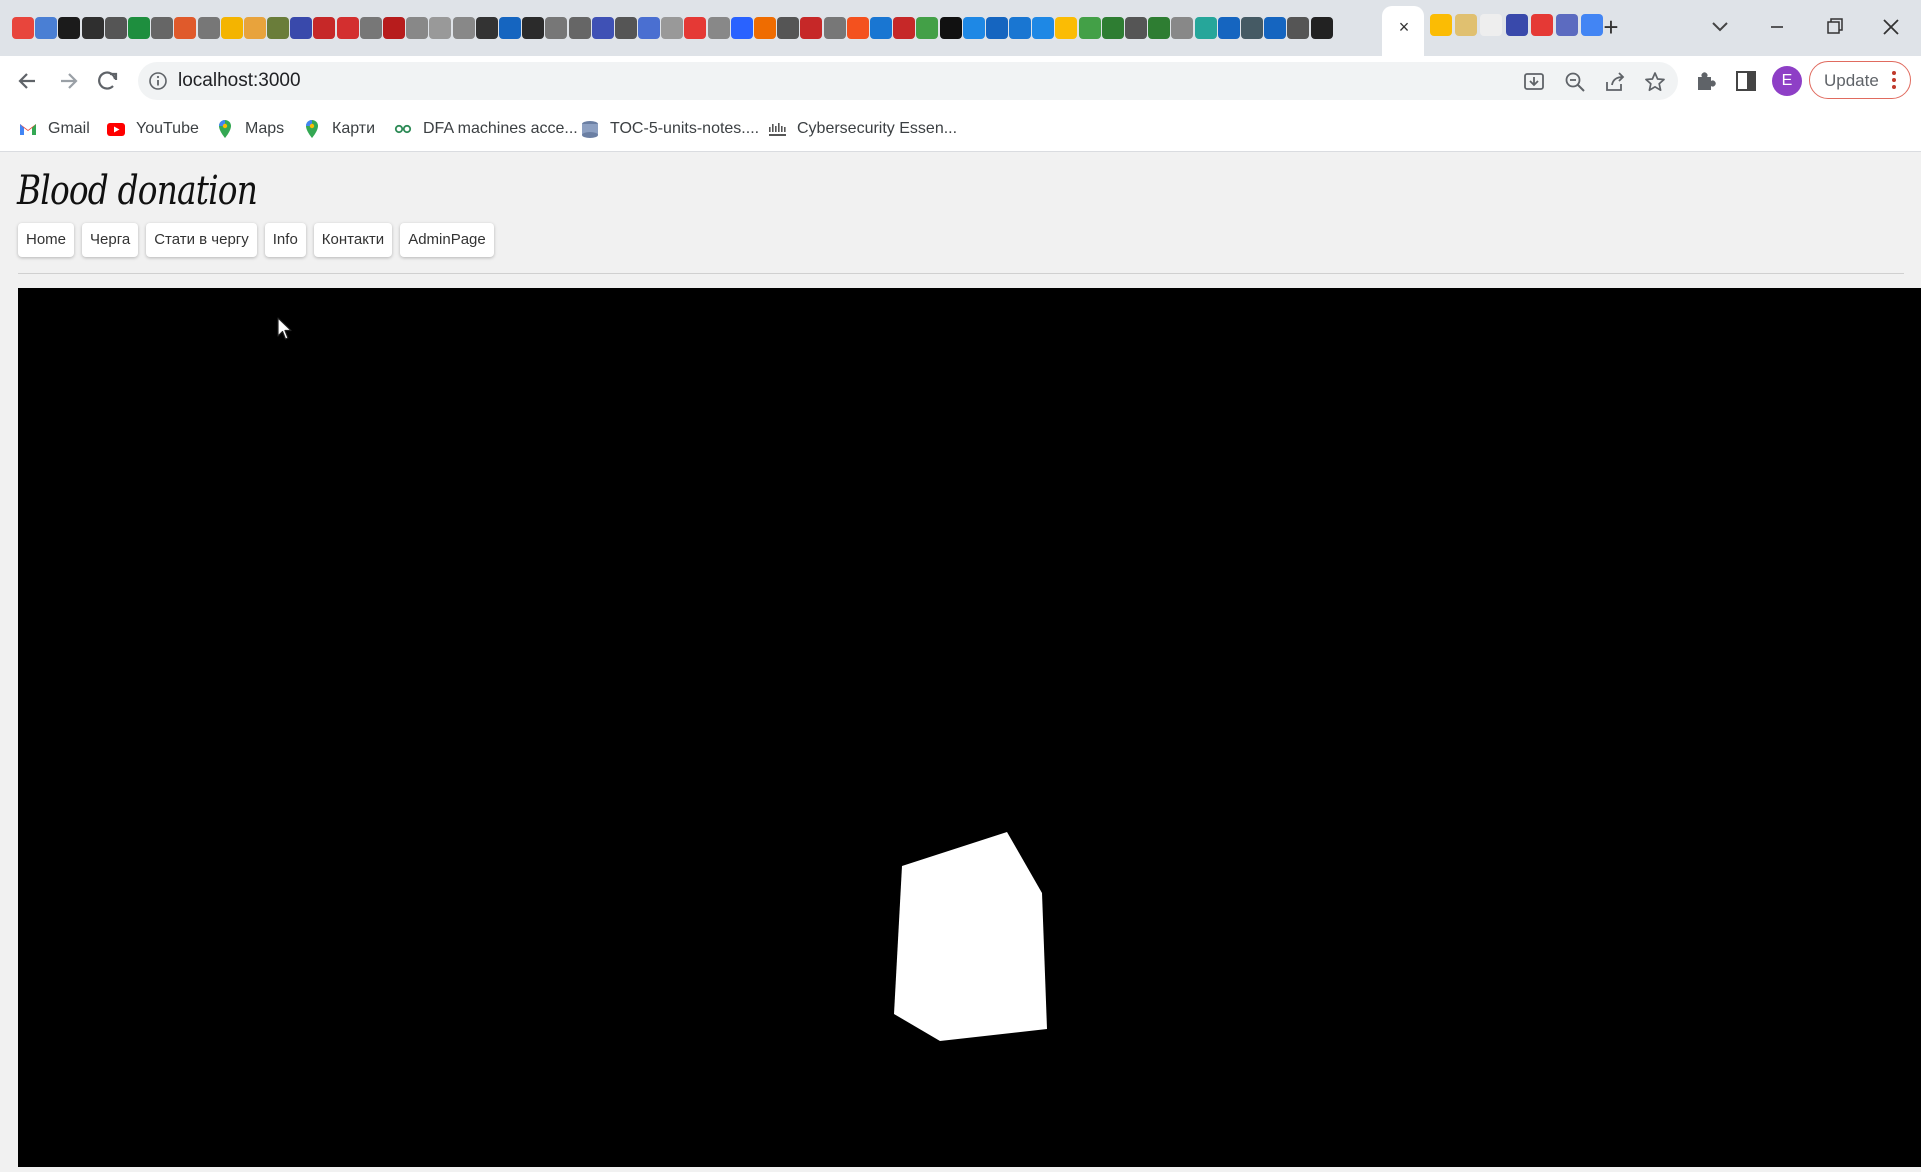  Describe the element at coordinates (1615, 82) in the screenshot. I see `share-icon` at that location.